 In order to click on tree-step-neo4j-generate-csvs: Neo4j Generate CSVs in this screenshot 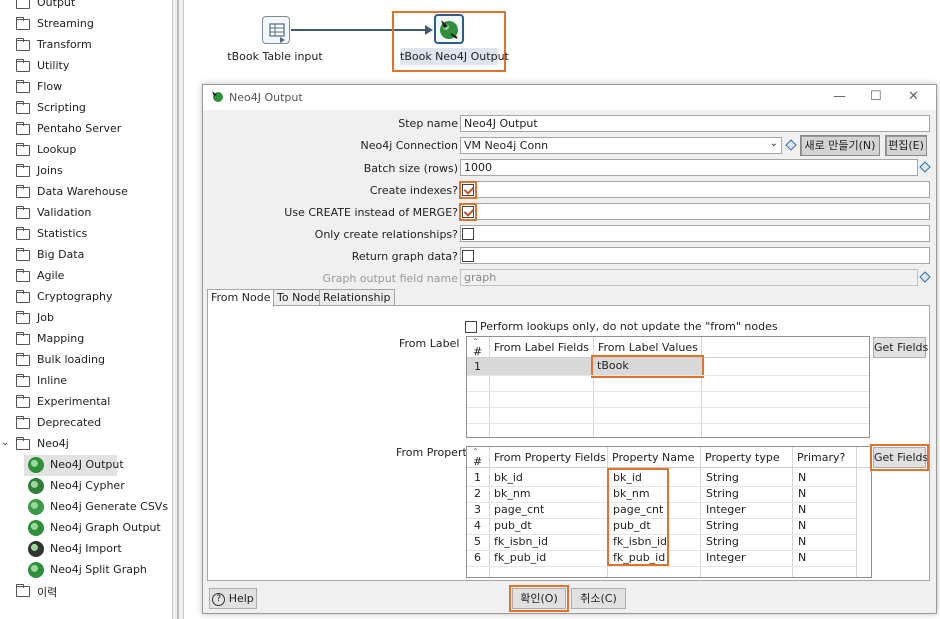, I will do `click(86, 507)`.